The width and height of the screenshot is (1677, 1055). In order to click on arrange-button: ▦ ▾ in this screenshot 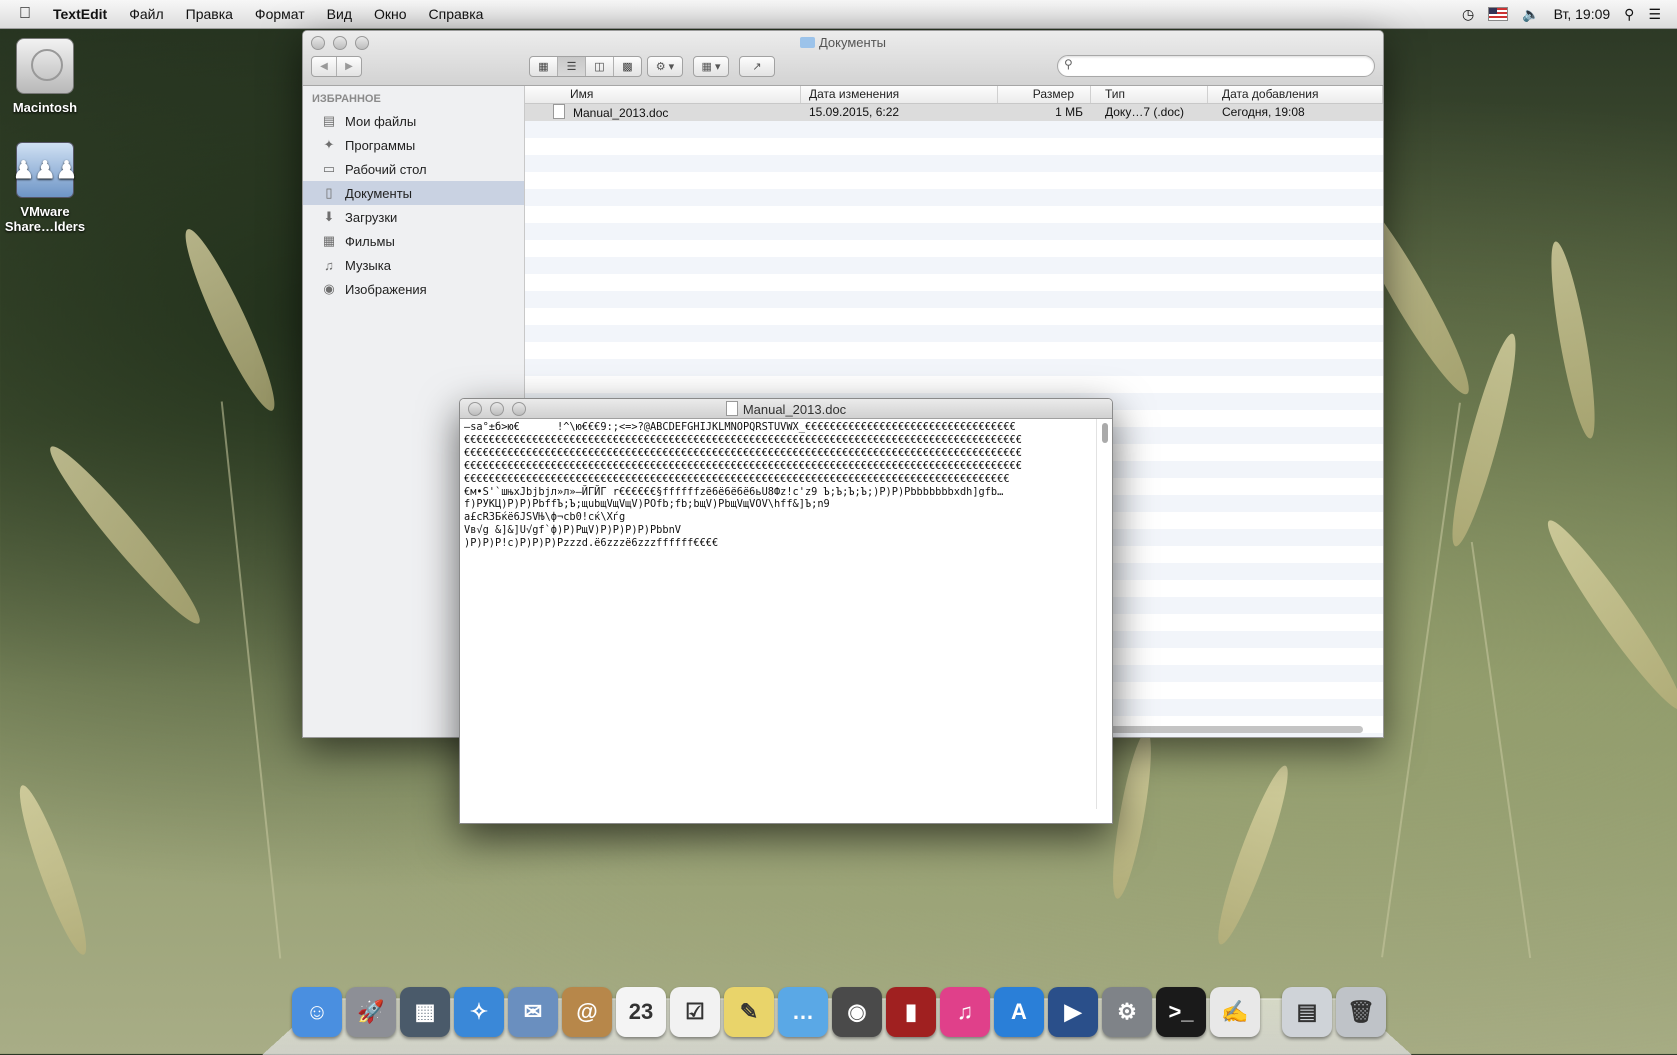, I will do `click(711, 66)`.